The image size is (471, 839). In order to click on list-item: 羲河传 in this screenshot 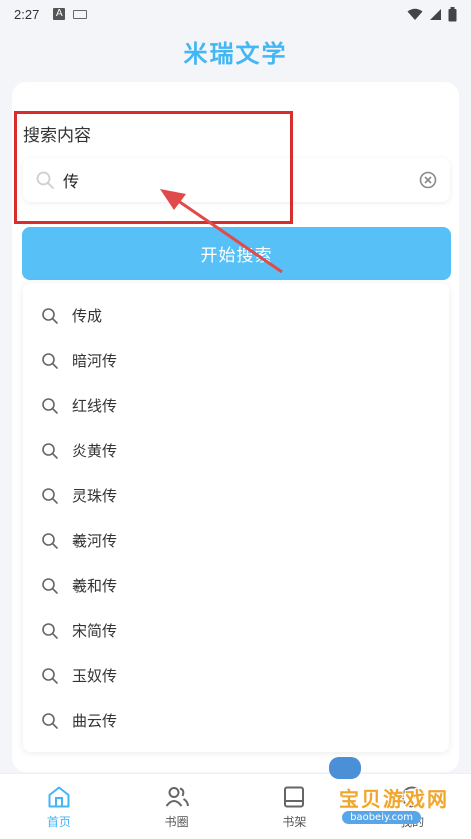, I will do `click(236, 540)`.